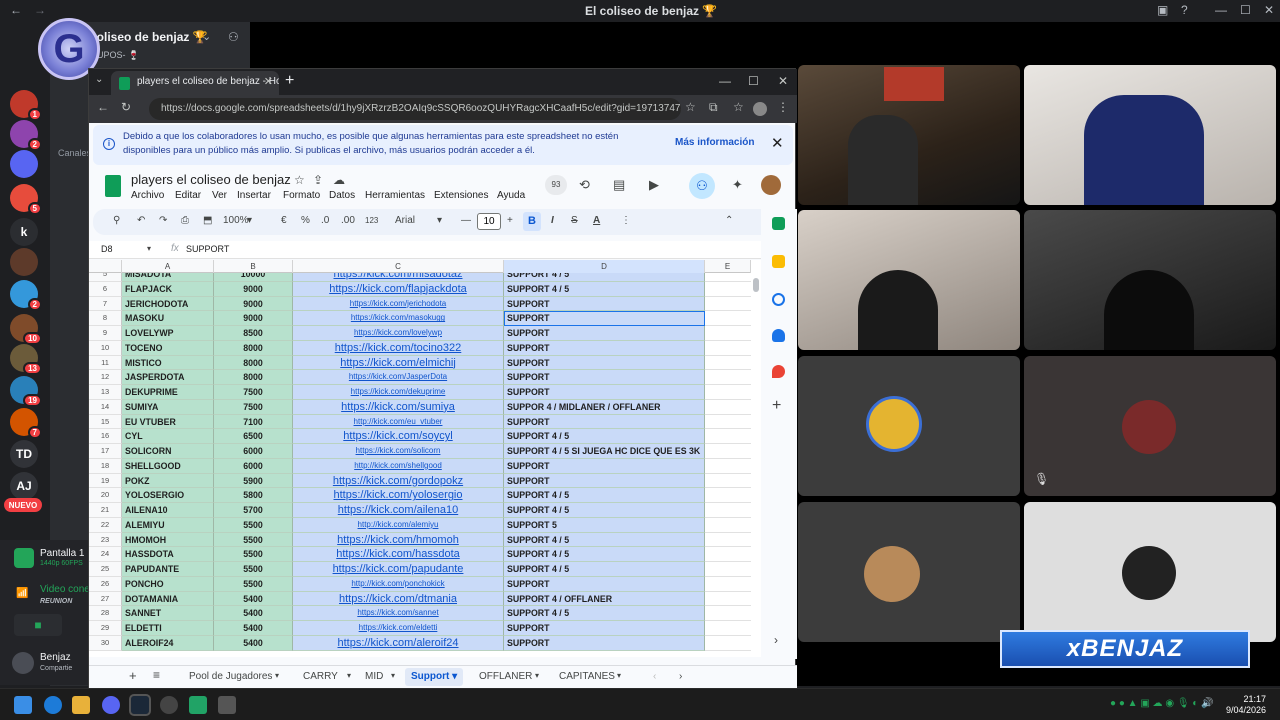 The image size is (1280, 720). I want to click on vertical-scrollbar, so click(756, 458).